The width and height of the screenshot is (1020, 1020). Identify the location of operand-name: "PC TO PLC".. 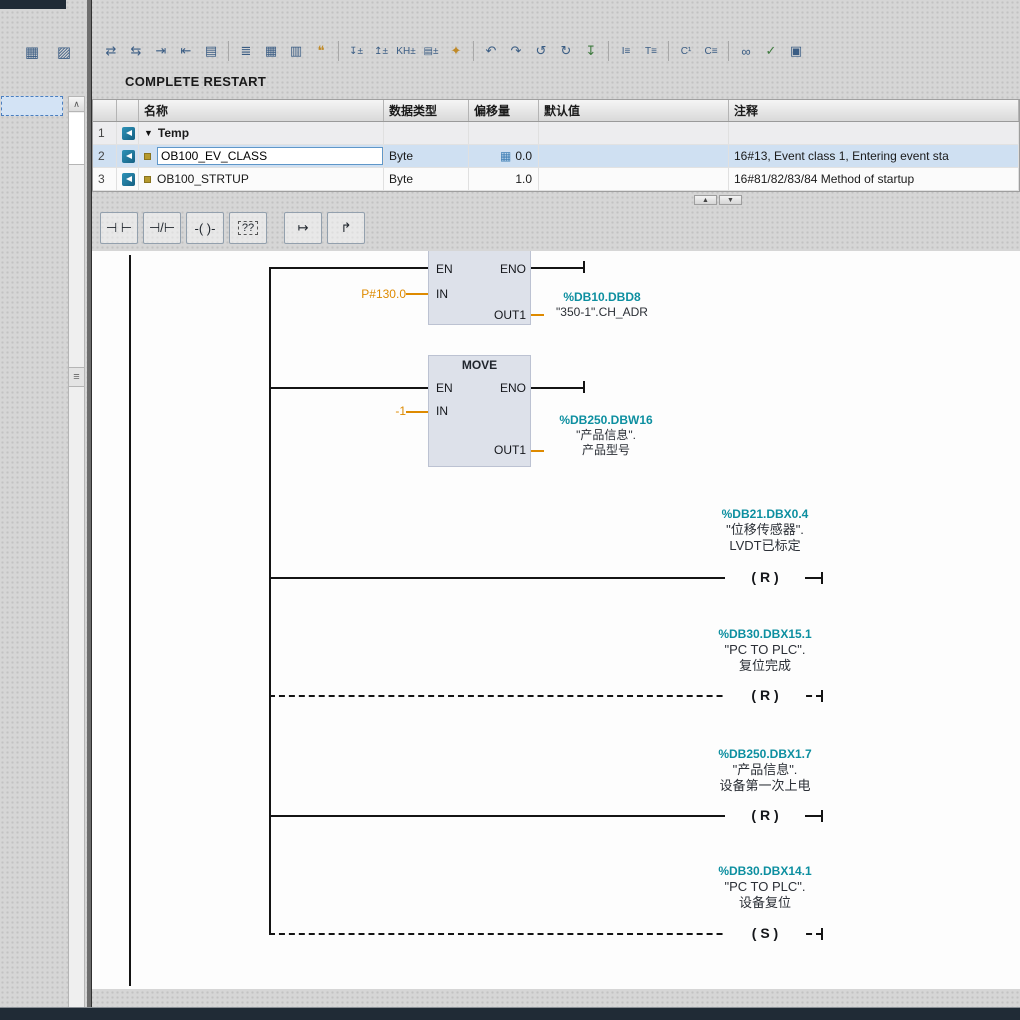
(765, 886).